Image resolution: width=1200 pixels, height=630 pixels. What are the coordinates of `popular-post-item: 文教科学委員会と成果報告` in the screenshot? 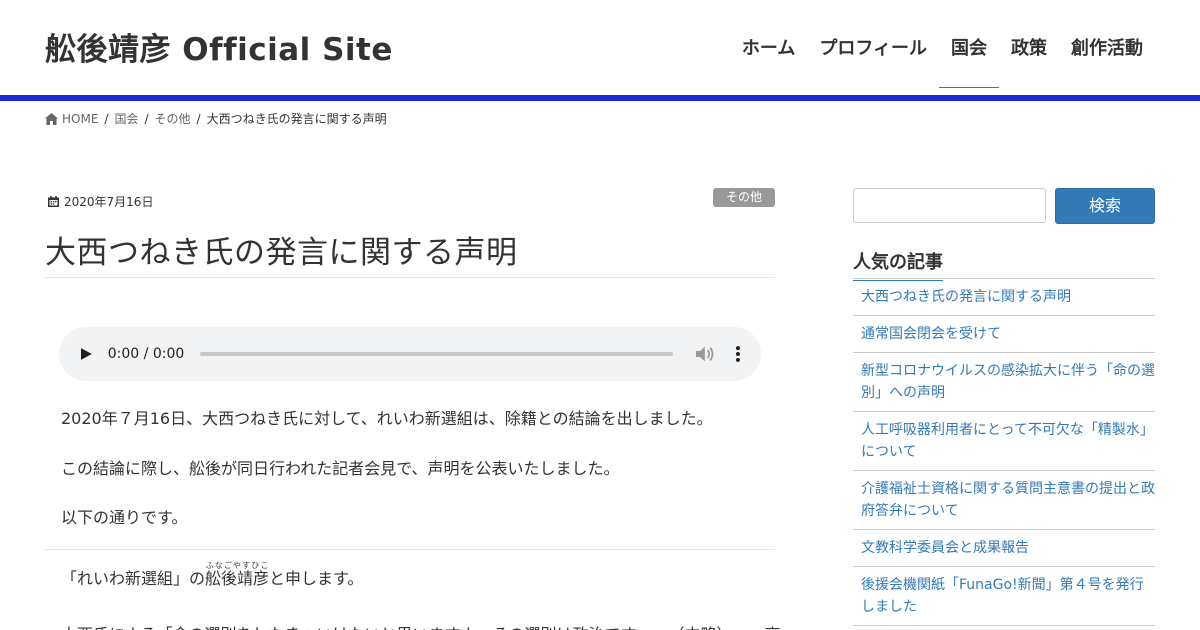 It's located at (1004, 548).